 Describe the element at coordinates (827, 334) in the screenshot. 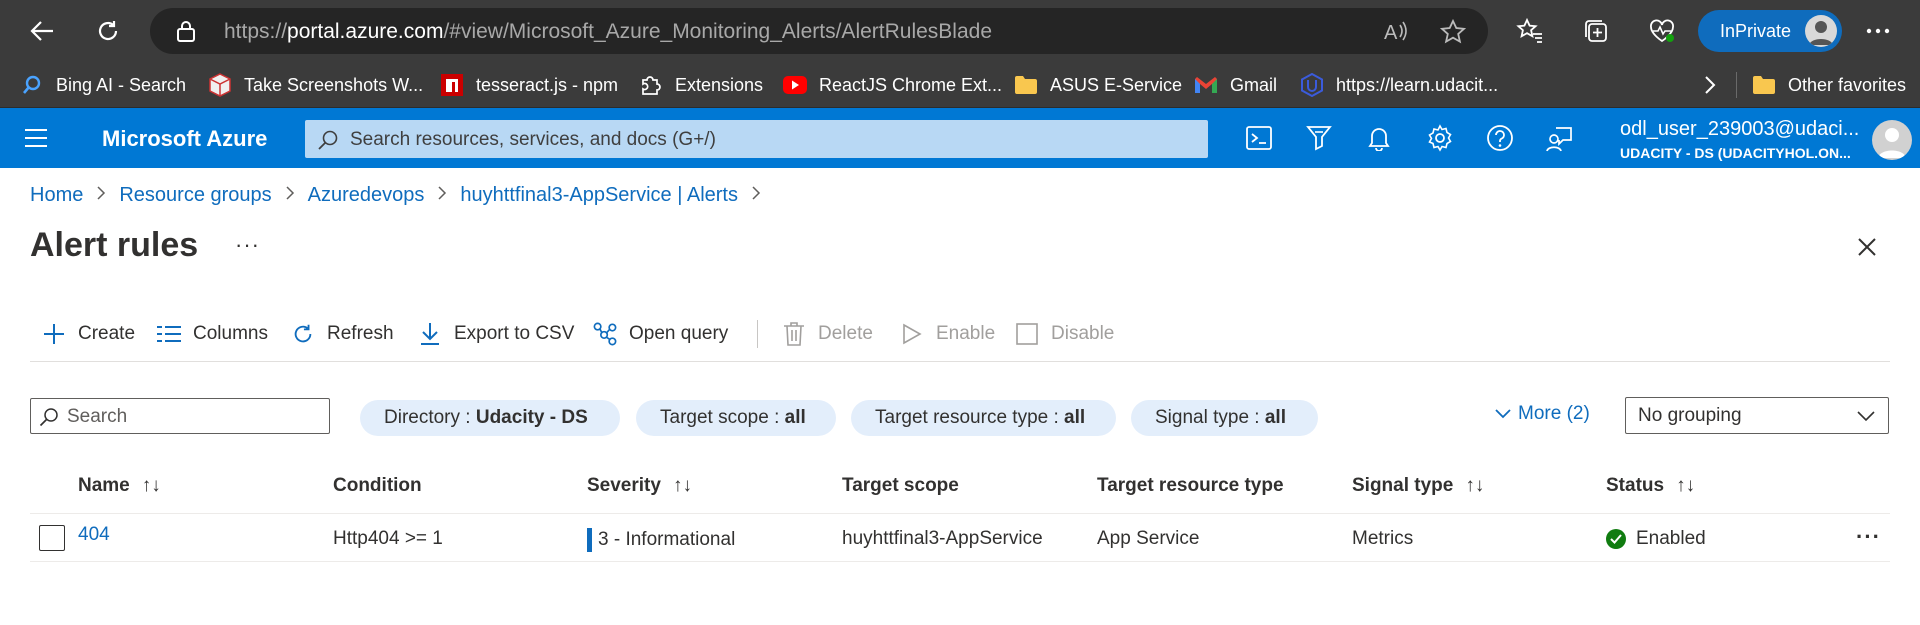

I see `delete-button: Delete` at that location.